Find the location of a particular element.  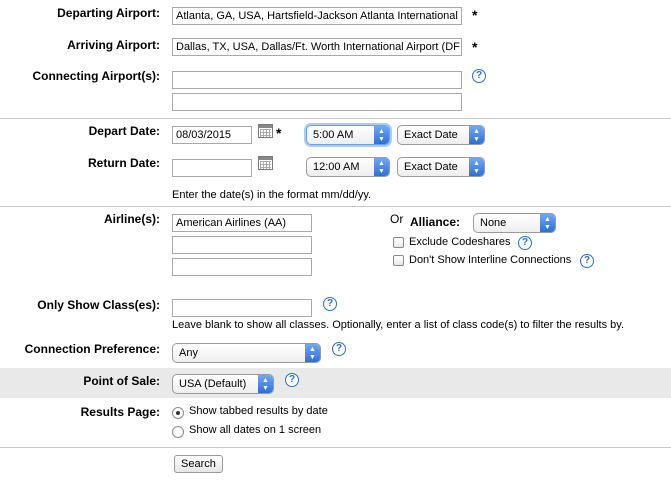

depart-time-value: 5:00 AM is located at coordinates (333, 135).